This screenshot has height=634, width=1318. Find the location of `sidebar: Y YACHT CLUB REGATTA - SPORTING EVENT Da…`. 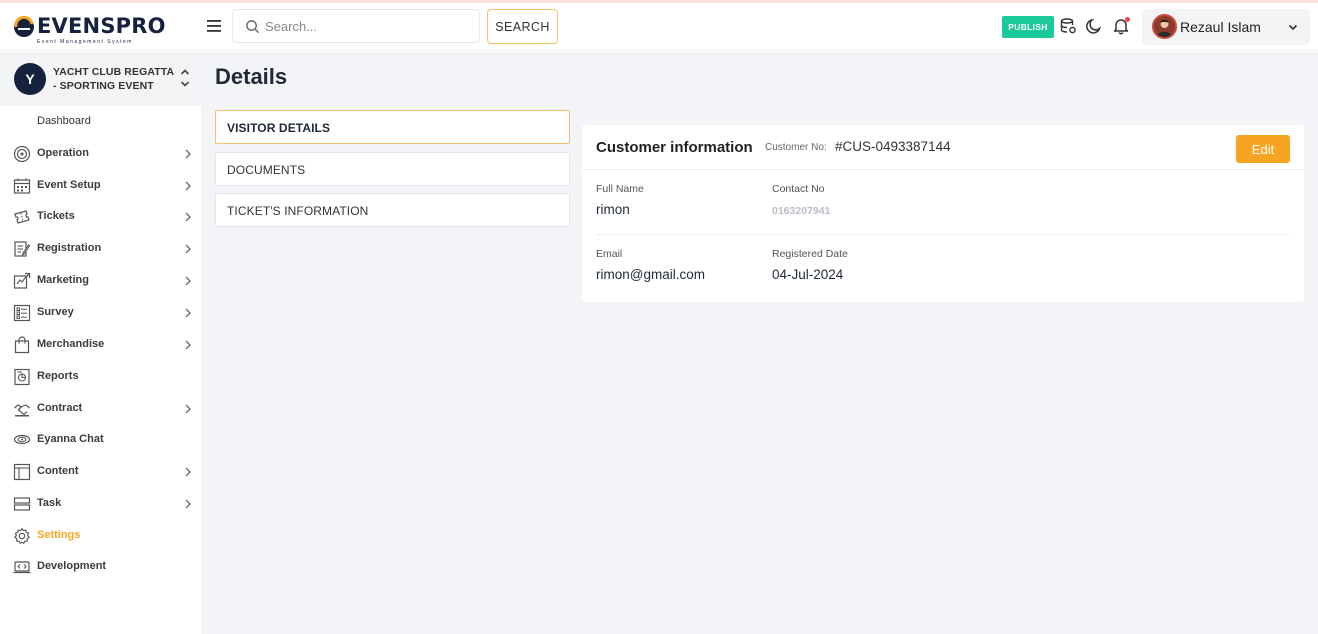

sidebar: Y YACHT CLUB REGATTA - SPORTING EVENT Da… is located at coordinates (100, 343).